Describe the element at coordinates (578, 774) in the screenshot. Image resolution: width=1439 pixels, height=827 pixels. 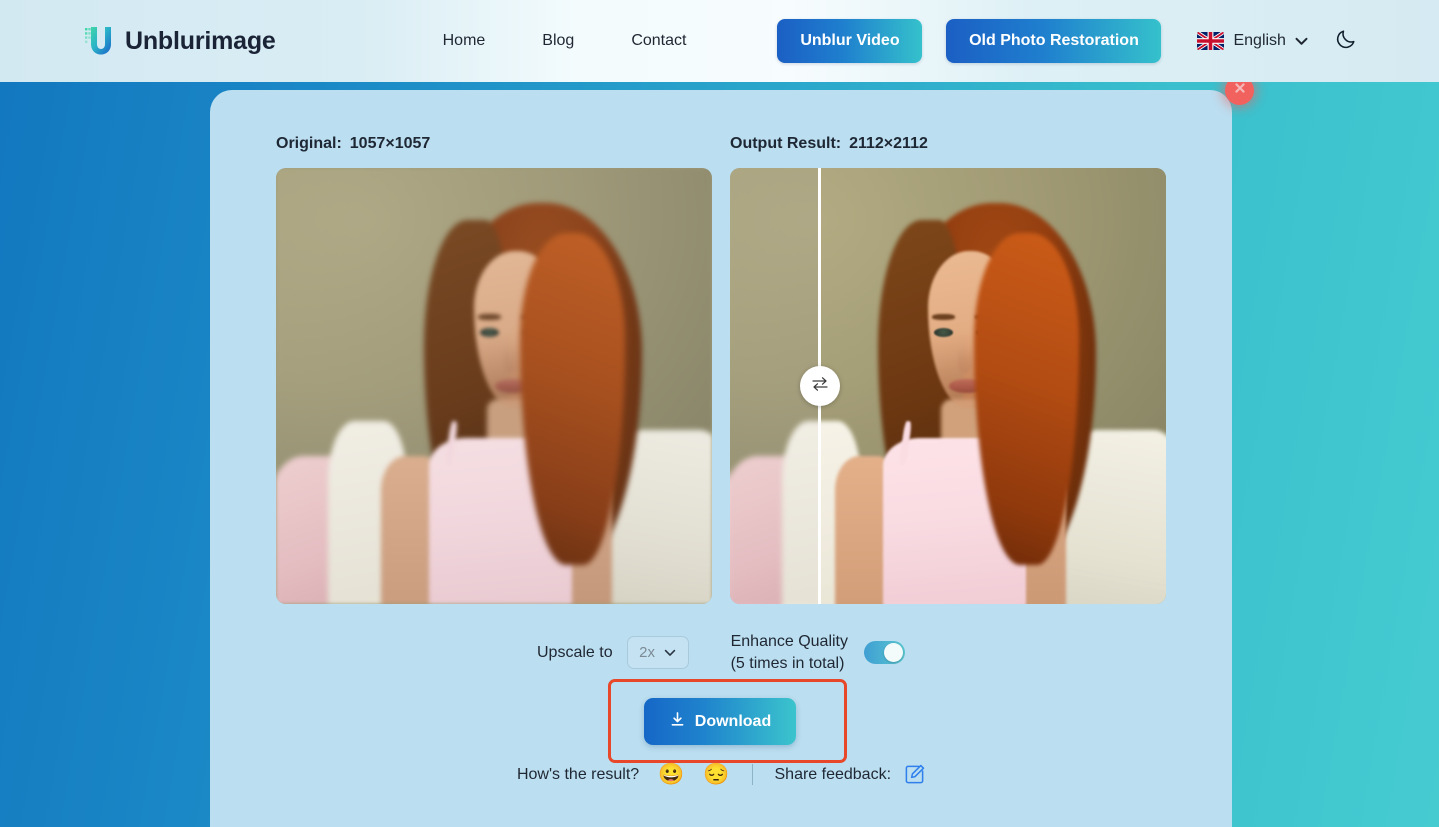
I see `feedback-question: How's the result?` at that location.